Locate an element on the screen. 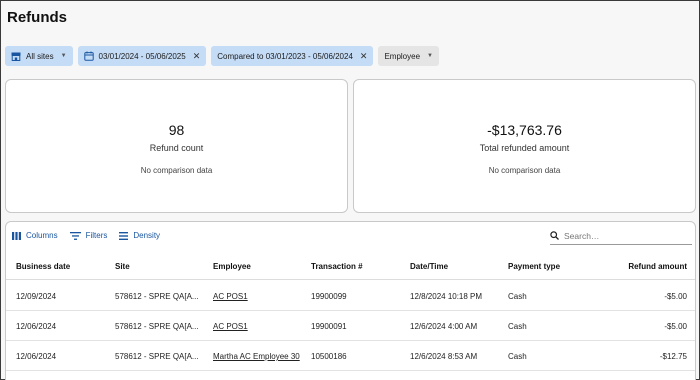  sites-filter-label: All sites is located at coordinates (40, 56).